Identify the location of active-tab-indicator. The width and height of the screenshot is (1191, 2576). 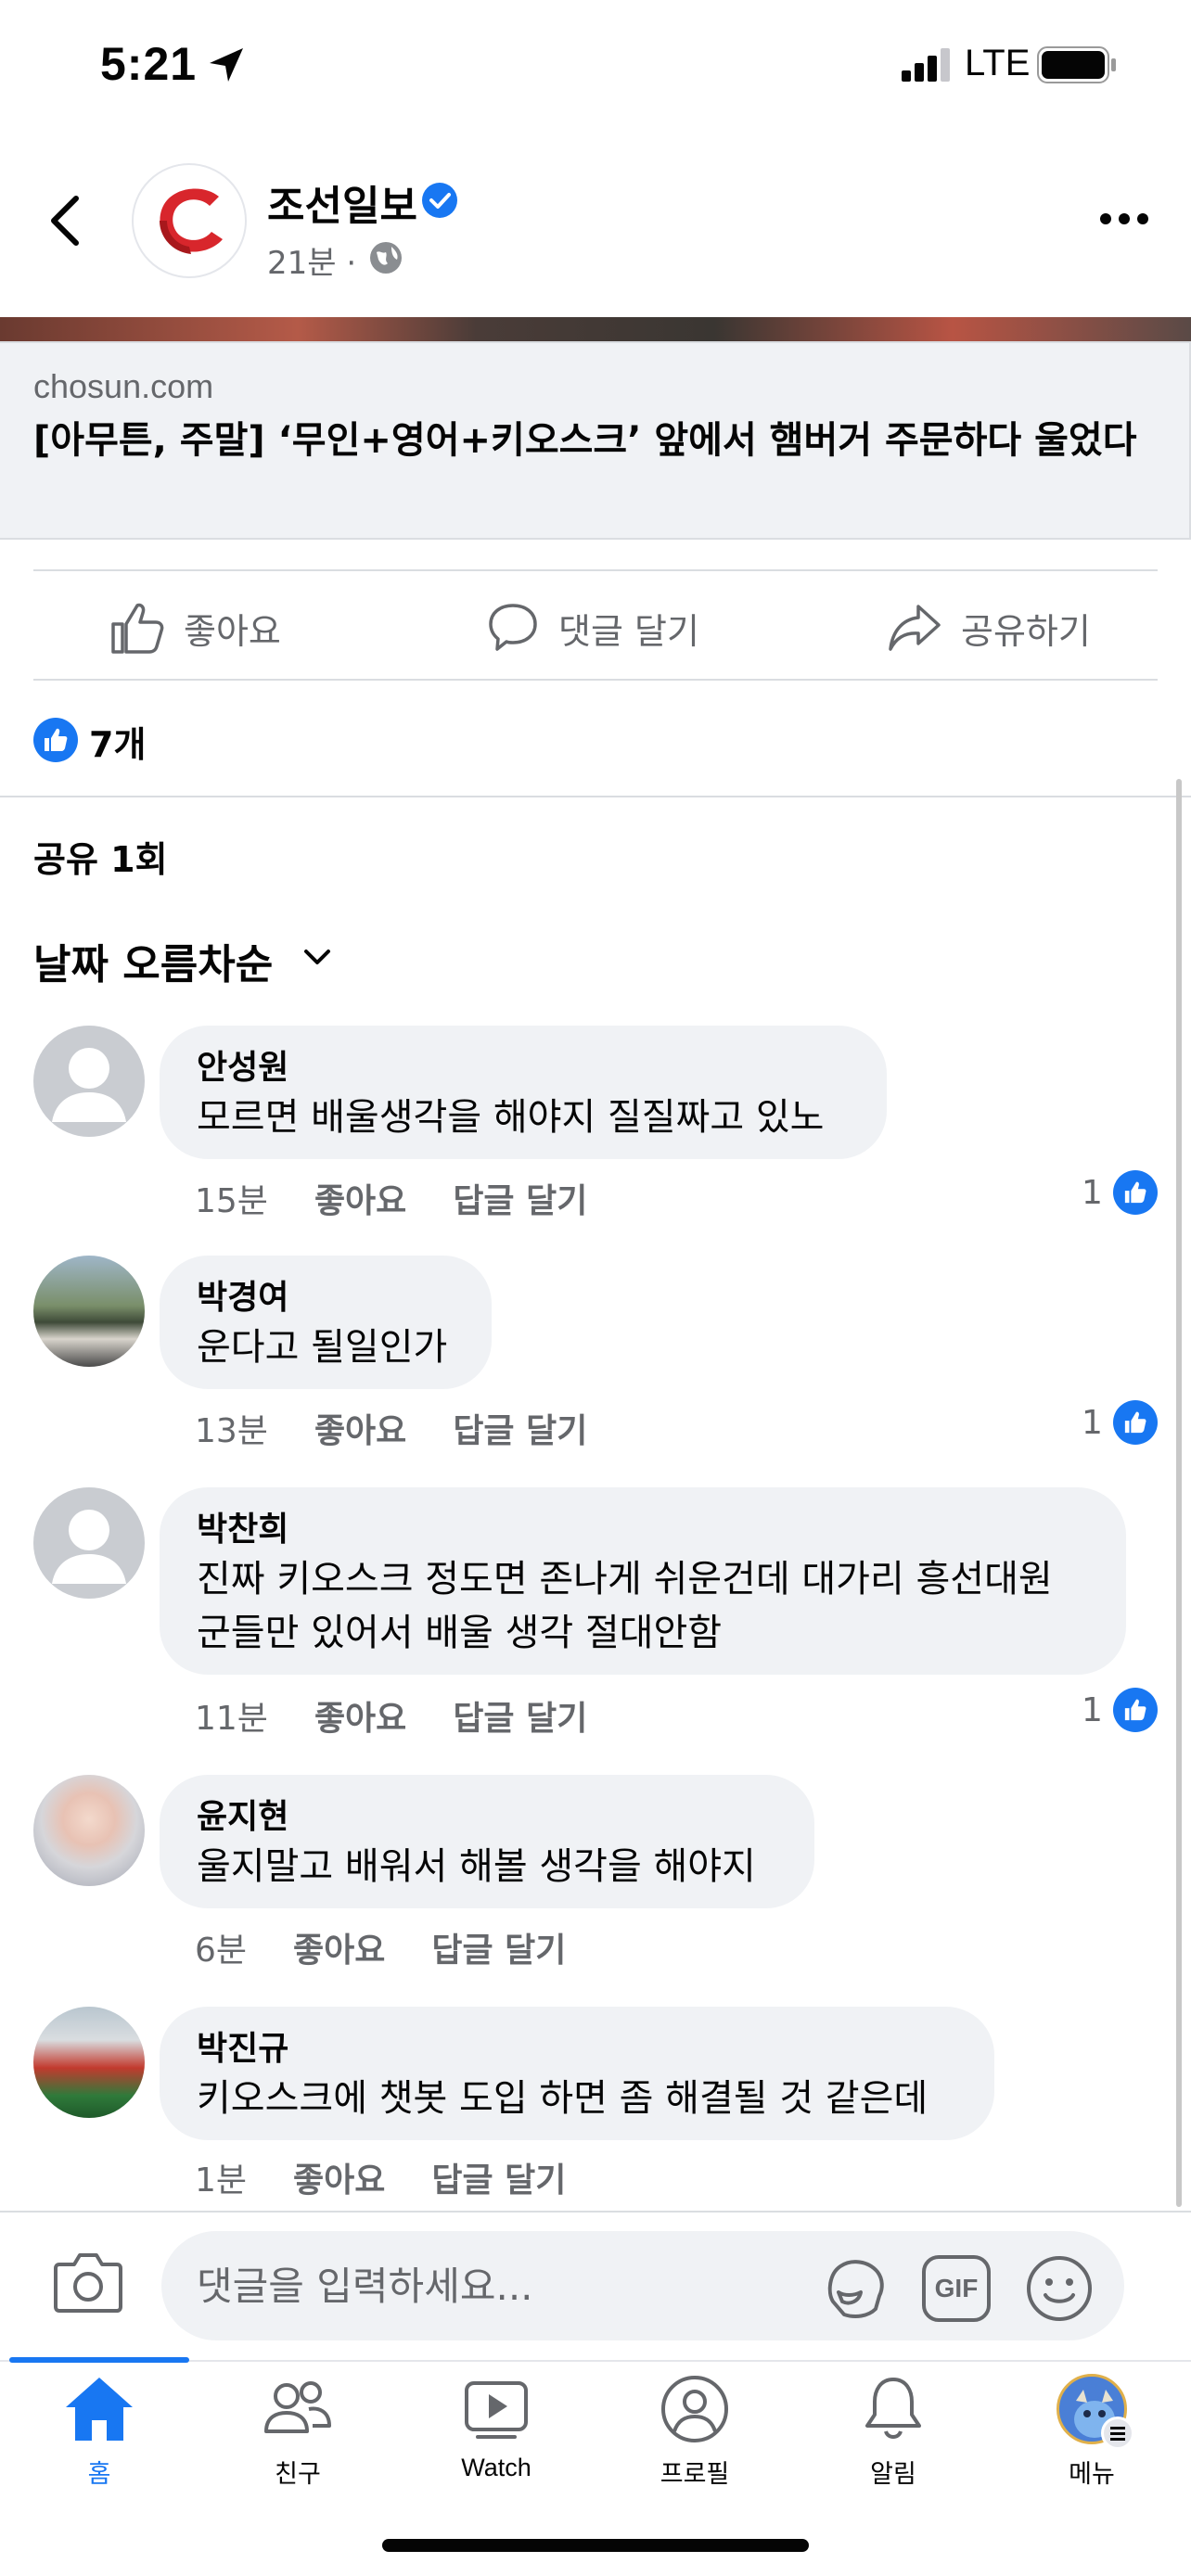
(99, 2360).